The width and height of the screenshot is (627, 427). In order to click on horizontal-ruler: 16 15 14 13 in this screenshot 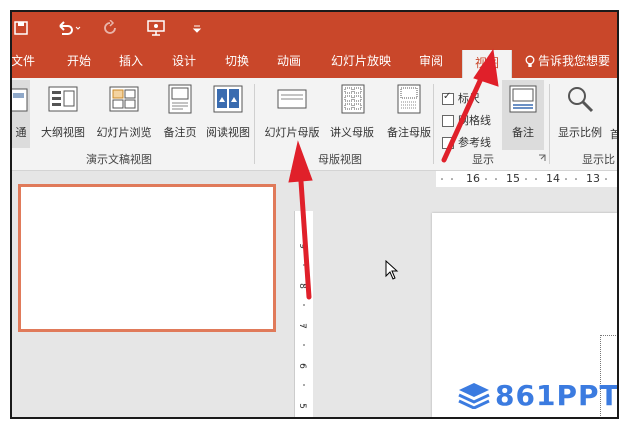, I will do `click(526, 179)`.